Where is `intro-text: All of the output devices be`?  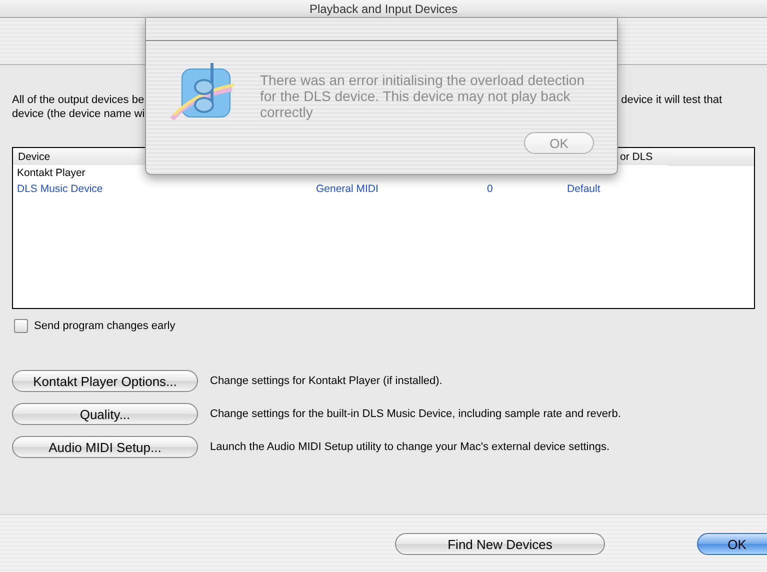
intro-text: All of the output devices be is located at coordinates (78, 100).